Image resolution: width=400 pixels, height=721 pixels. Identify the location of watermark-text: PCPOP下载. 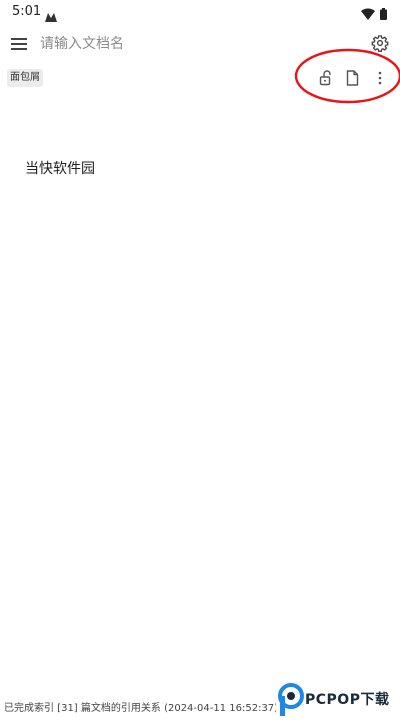
(347, 700).